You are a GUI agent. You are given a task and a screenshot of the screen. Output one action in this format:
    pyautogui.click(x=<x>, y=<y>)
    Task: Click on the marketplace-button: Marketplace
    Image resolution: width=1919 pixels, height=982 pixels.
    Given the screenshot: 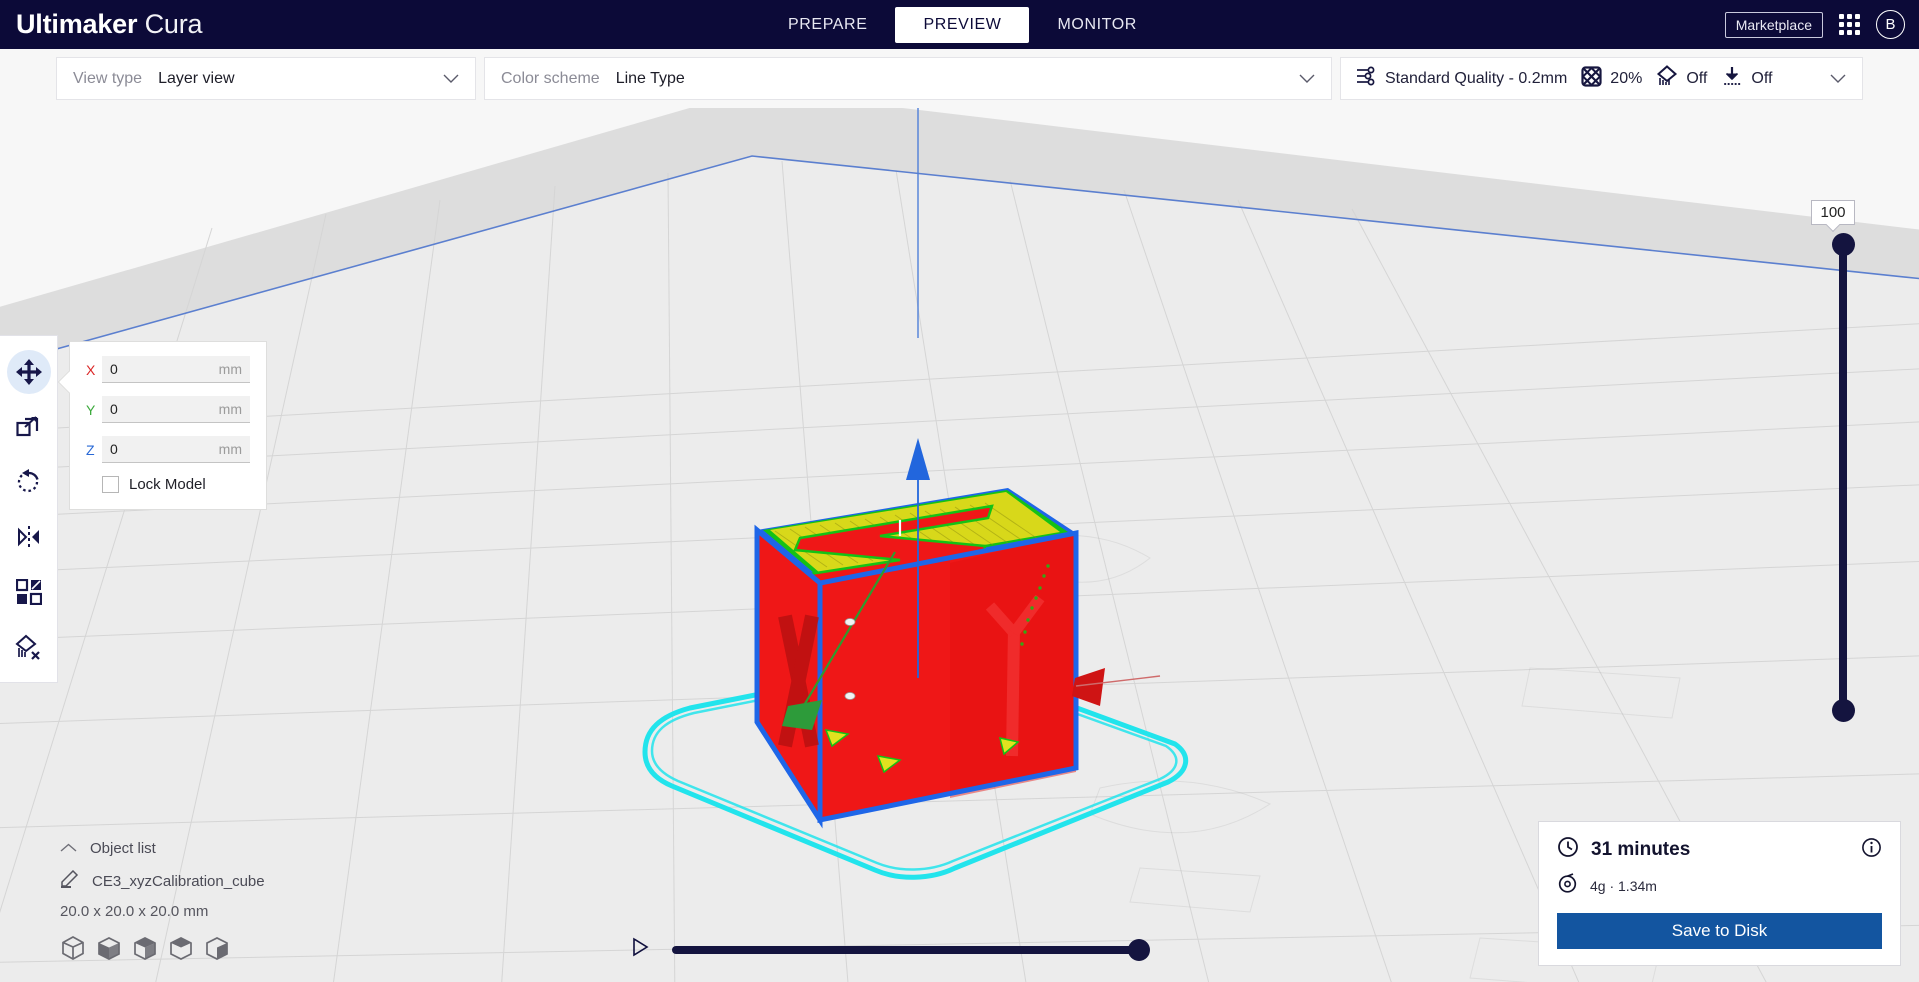 What is the action you would take?
    pyautogui.click(x=1773, y=24)
    